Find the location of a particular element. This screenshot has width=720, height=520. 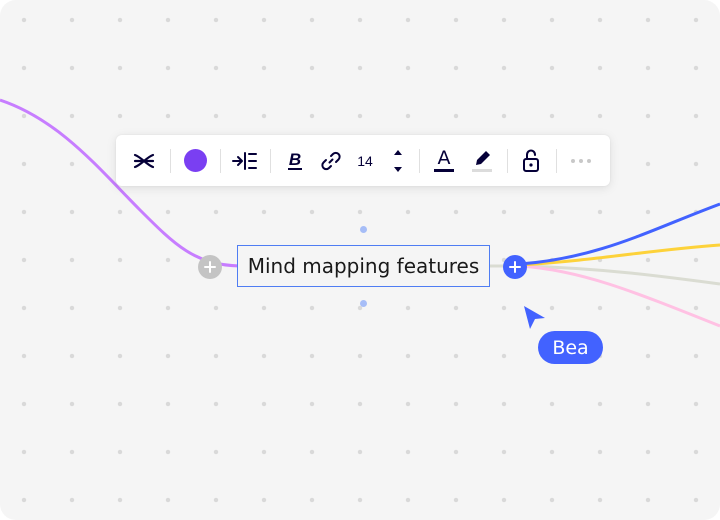

font-size-value: 14 is located at coordinates (365, 160).